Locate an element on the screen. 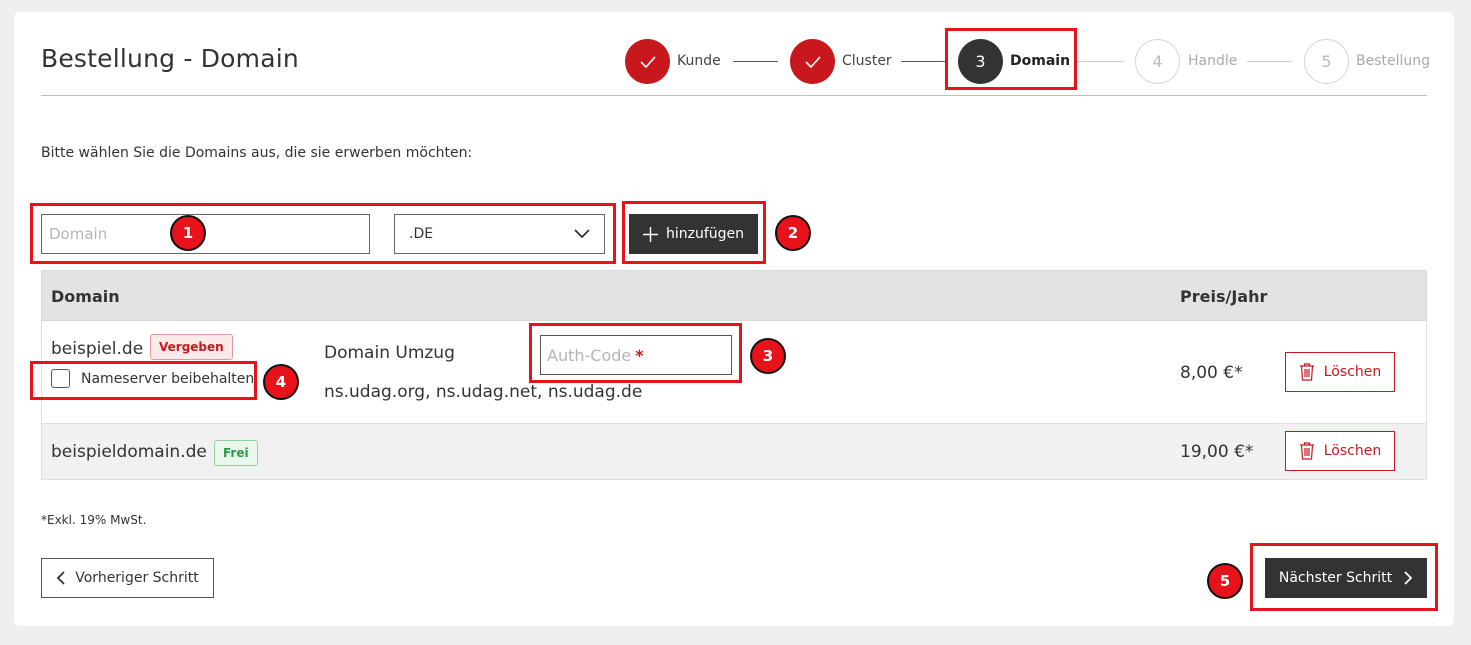 The image size is (1471, 645). previous-step-button: Vorheriger Schritt is located at coordinates (127, 578).